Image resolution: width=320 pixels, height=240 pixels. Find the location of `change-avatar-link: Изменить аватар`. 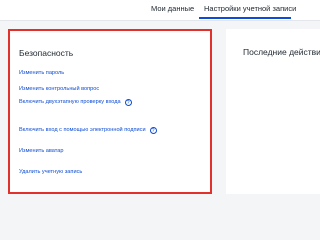

change-avatar-link: Изменить аватар is located at coordinates (41, 151).